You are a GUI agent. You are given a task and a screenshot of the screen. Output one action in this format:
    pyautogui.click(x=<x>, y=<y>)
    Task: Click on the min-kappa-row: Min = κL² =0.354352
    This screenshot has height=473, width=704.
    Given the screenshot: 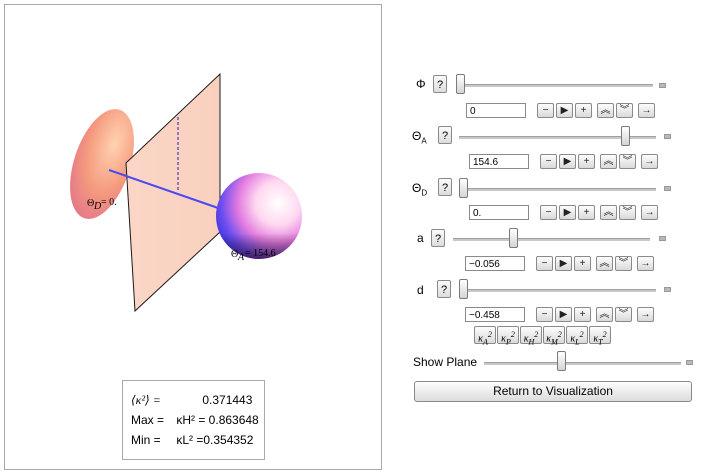 What is the action you would take?
    pyautogui.click(x=192, y=440)
    